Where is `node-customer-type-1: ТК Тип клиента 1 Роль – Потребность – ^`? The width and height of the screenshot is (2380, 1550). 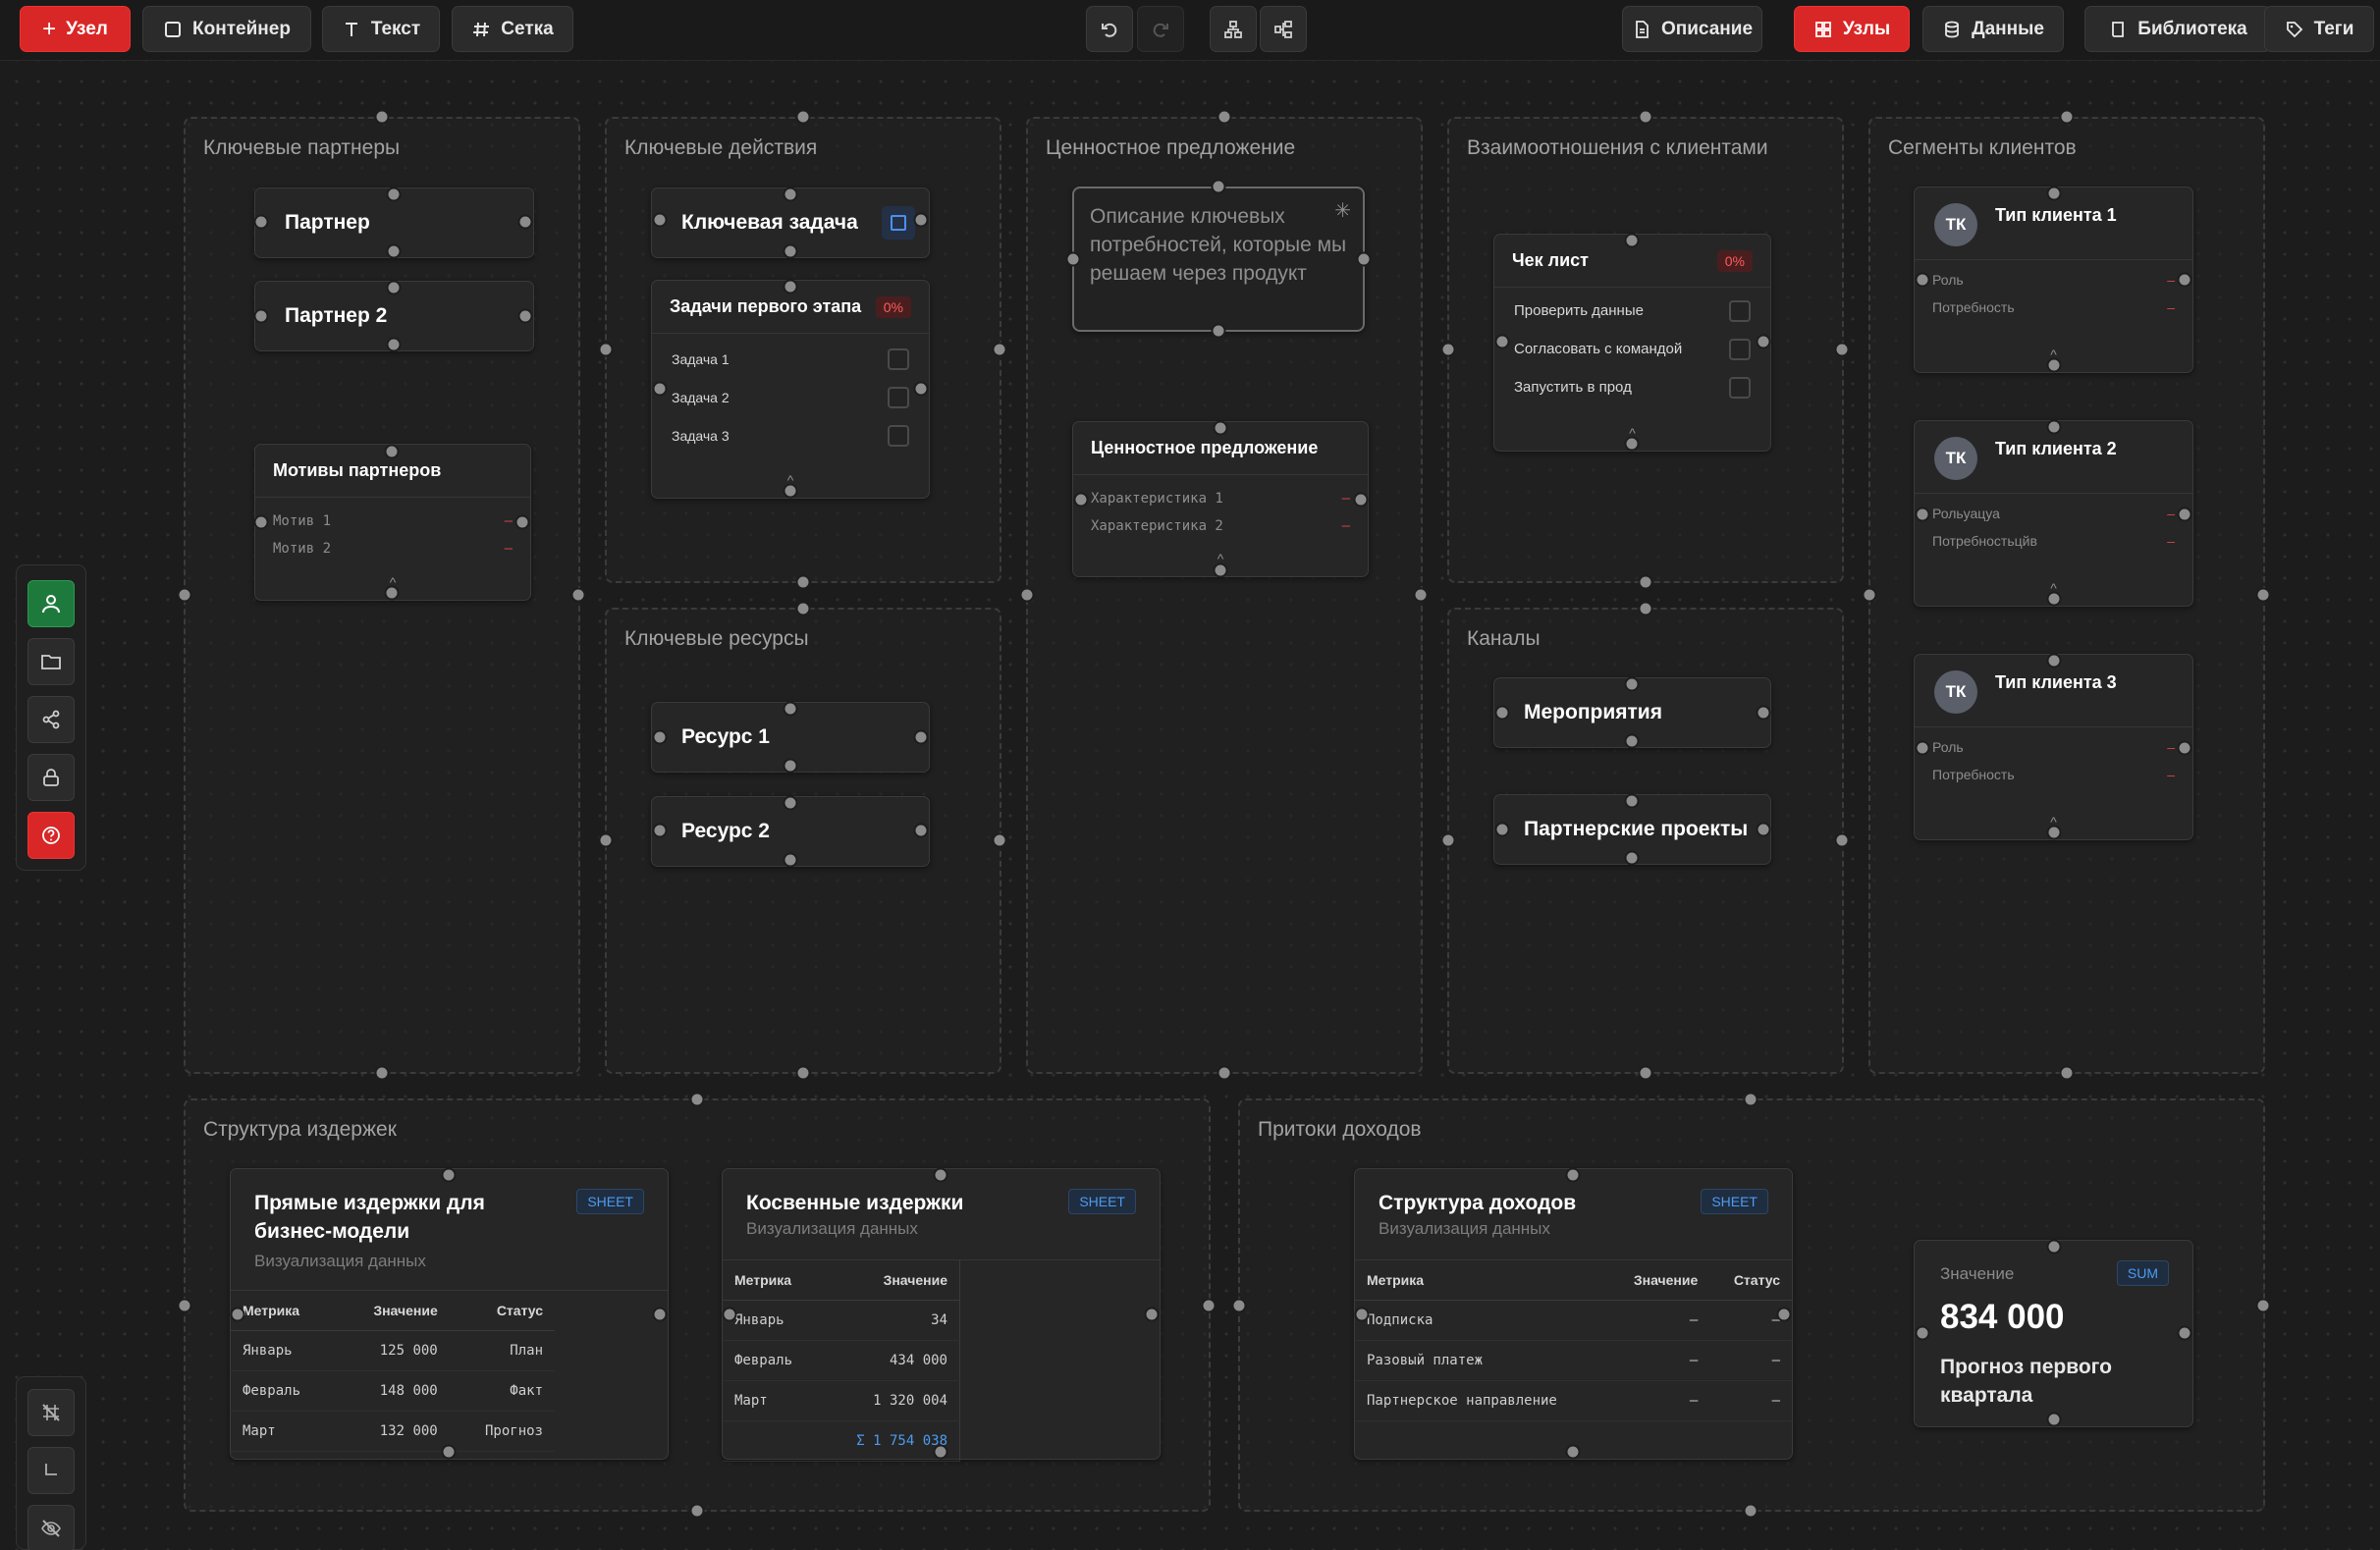 node-customer-type-1: ТК Тип клиента 1 Роль – Потребность – ^ is located at coordinates (2053, 280).